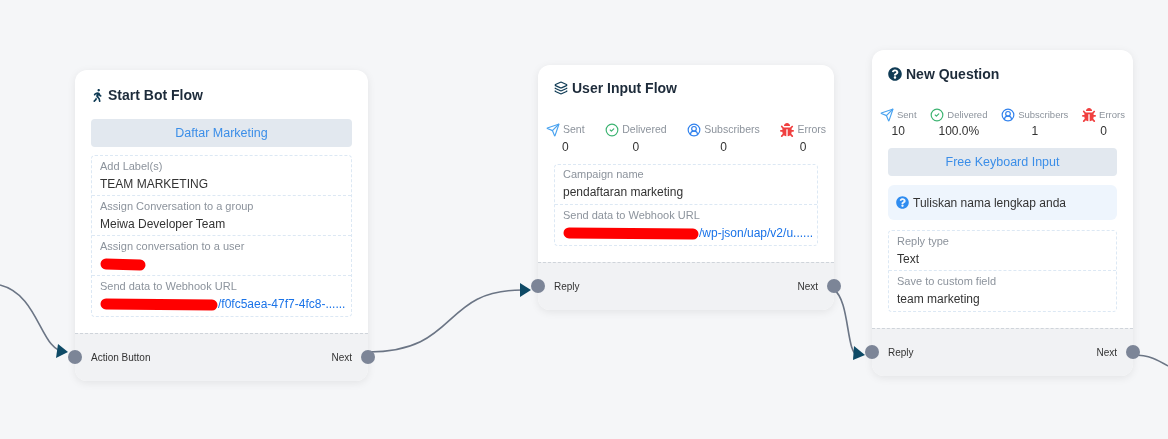 The image size is (1168, 439). Describe the element at coordinates (908, 259) in the screenshot. I see `field-value: Text` at that location.